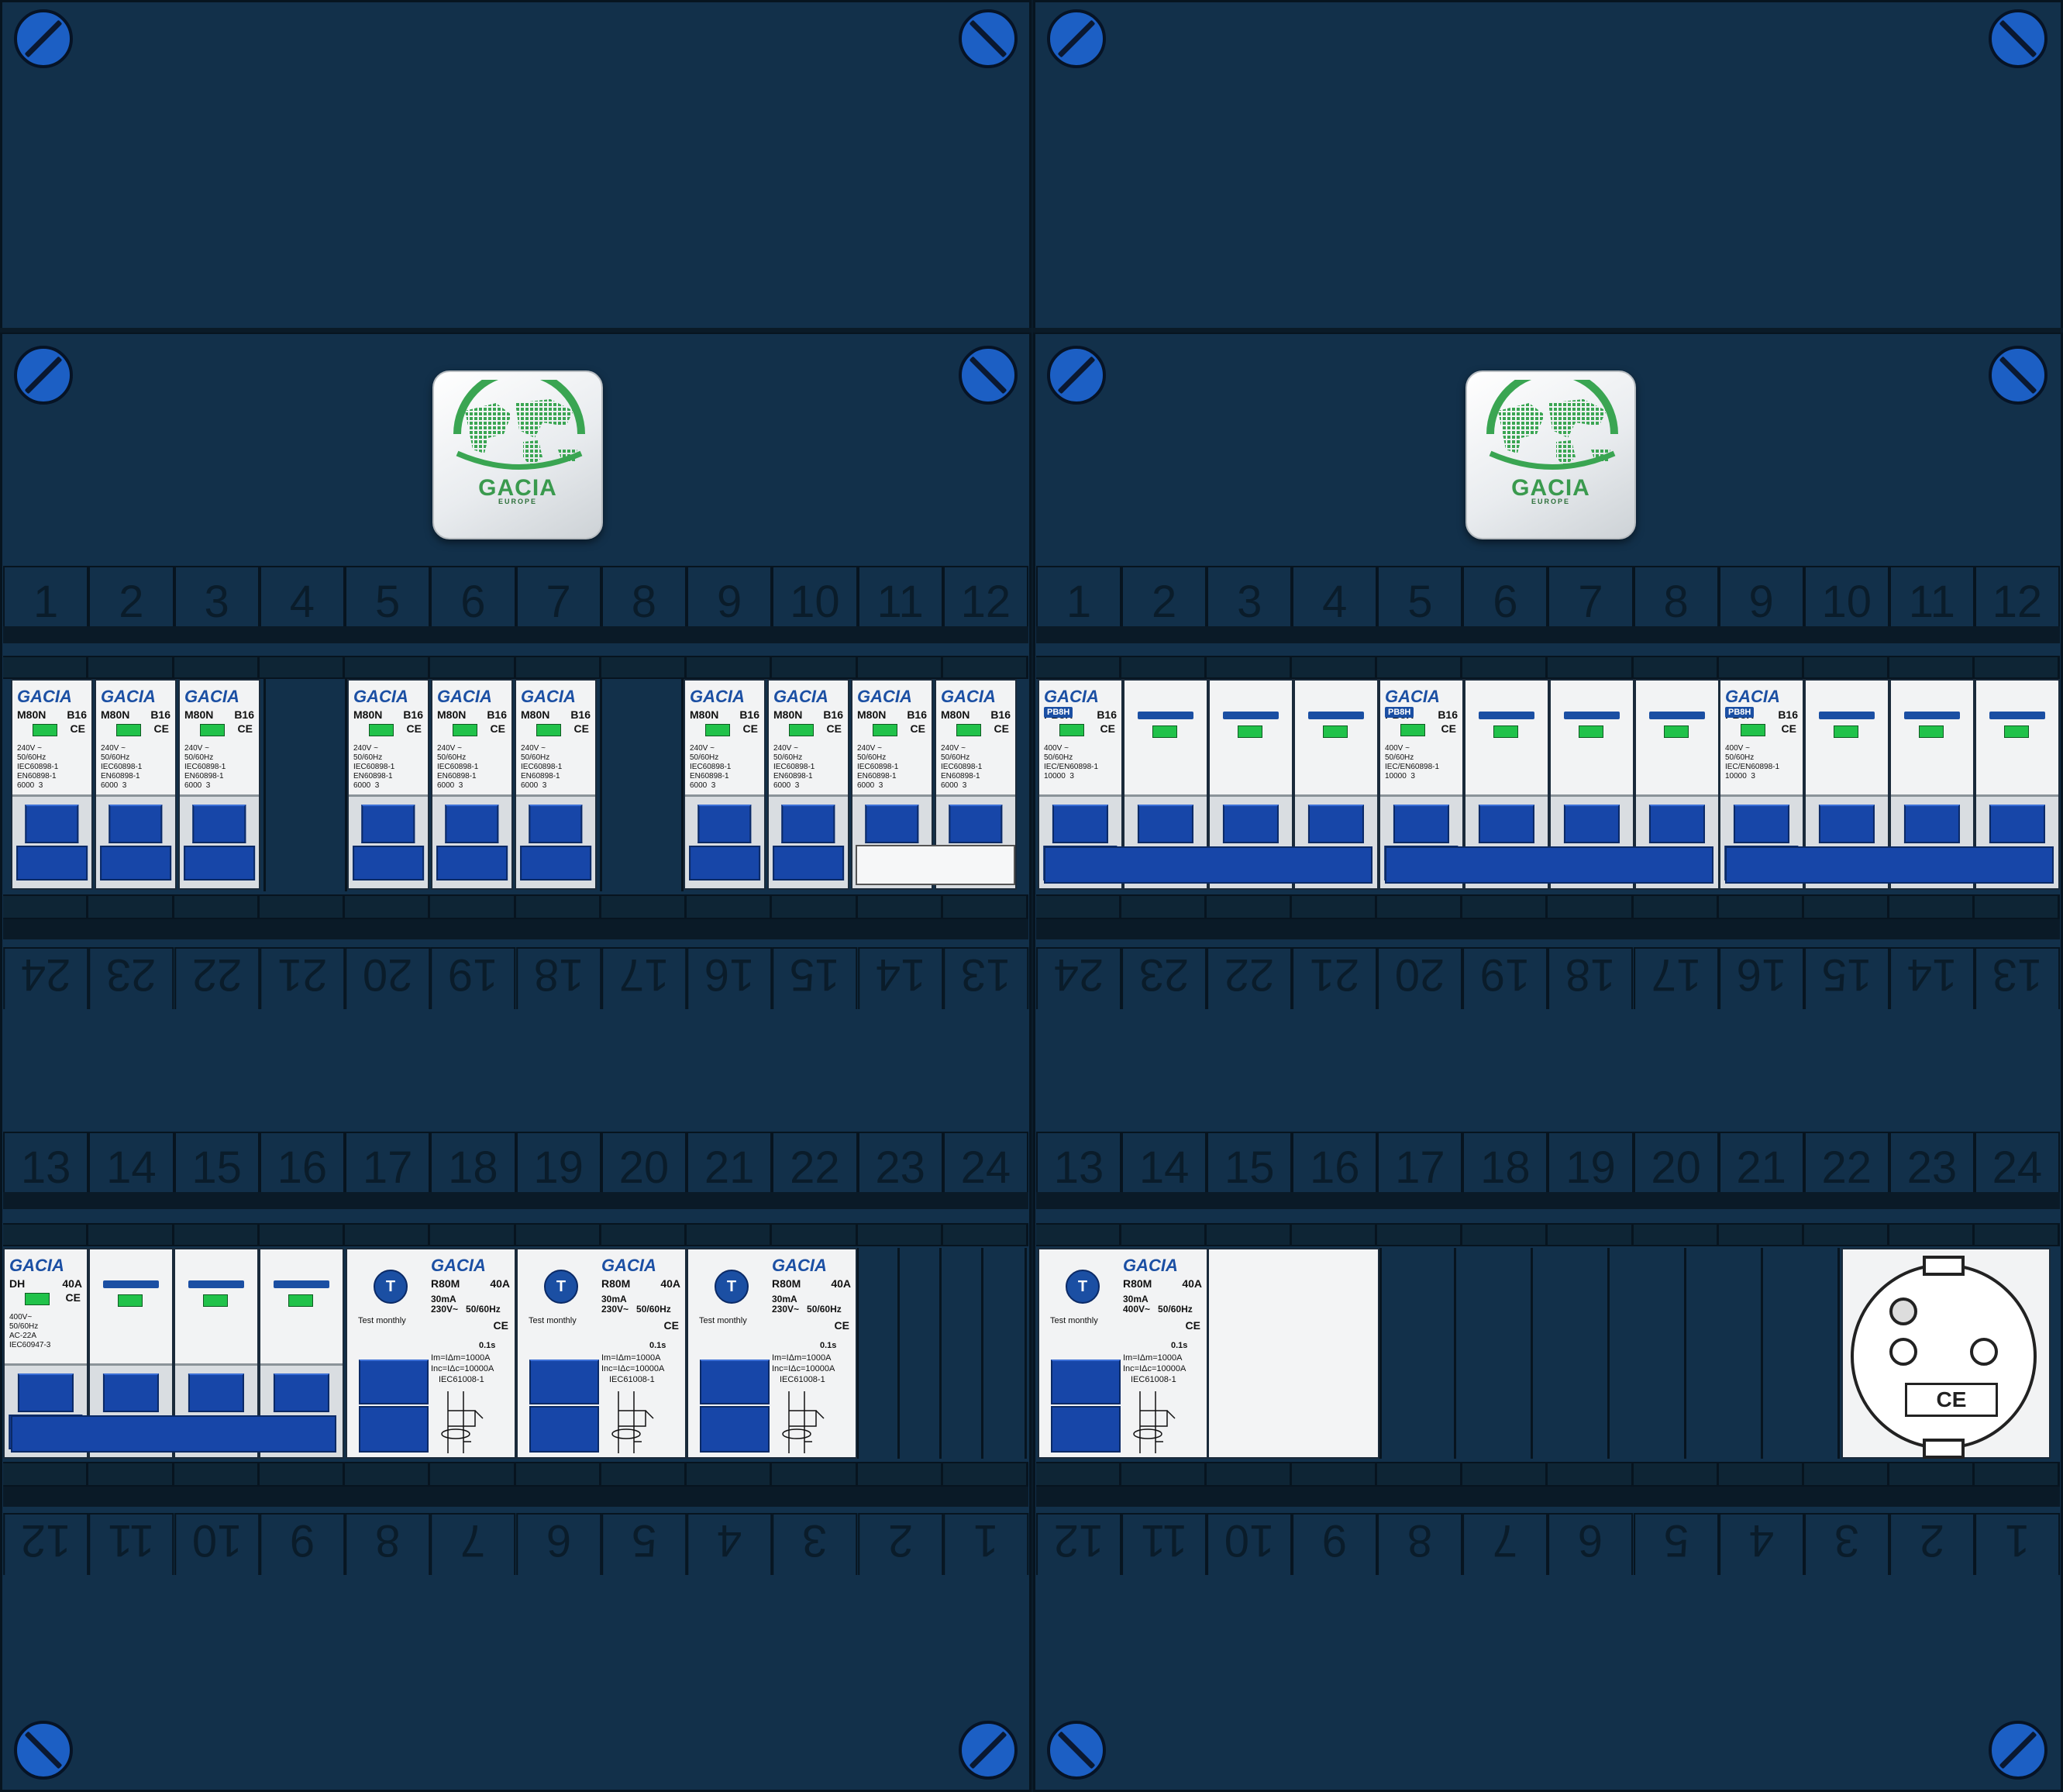 The width and height of the screenshot is (2063, 1792). What do you see at coordinates (515, 634) in the screenshot?
I see `upper-busbar-left` at bounding box center [515, 634].